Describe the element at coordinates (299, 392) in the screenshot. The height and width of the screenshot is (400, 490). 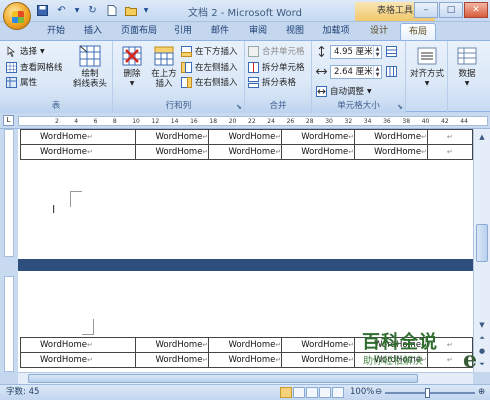
I see `full-screen-reading-icon` at that location.